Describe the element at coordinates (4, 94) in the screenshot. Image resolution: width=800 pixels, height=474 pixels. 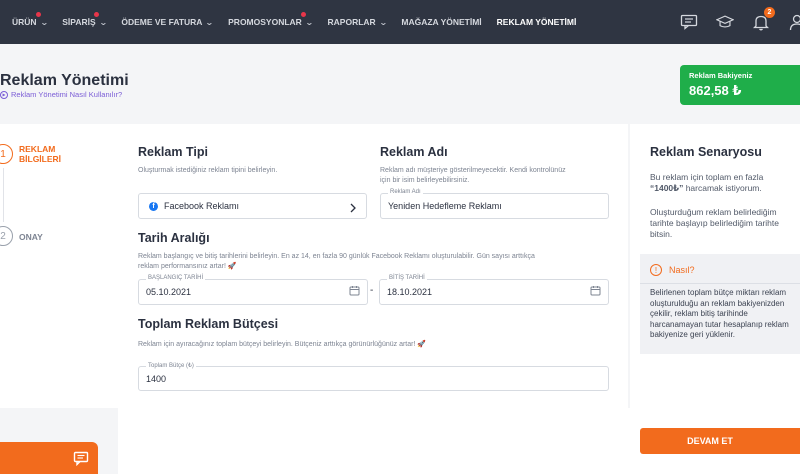
I see `play-icon: ▶` at that location.